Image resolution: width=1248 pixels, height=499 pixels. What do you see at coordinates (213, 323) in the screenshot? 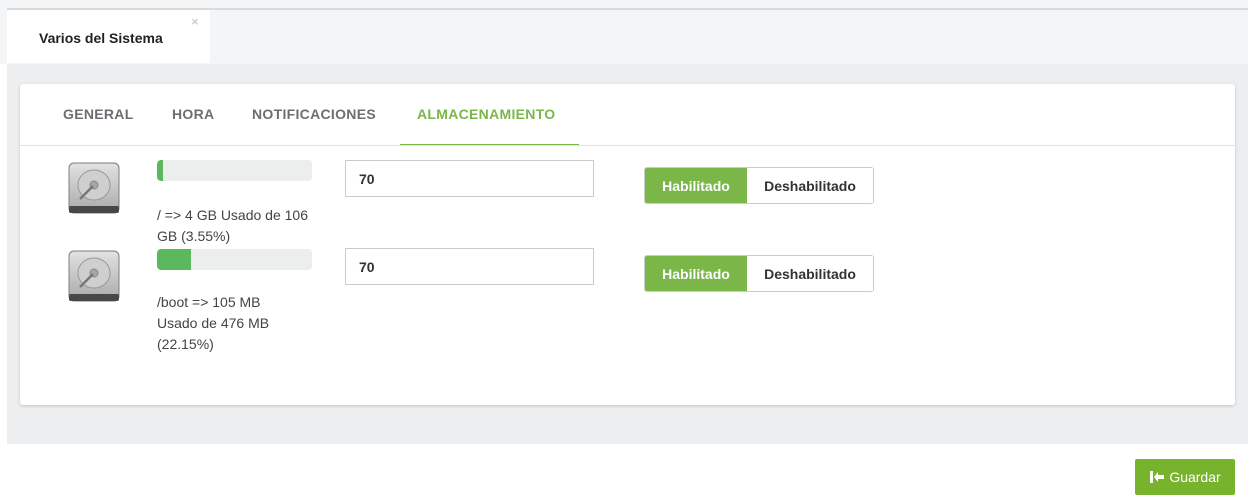
I see `usage-text: /boot => 105 MB Usado de 476 MB (22.15%)` at bounding box center [213, 323].